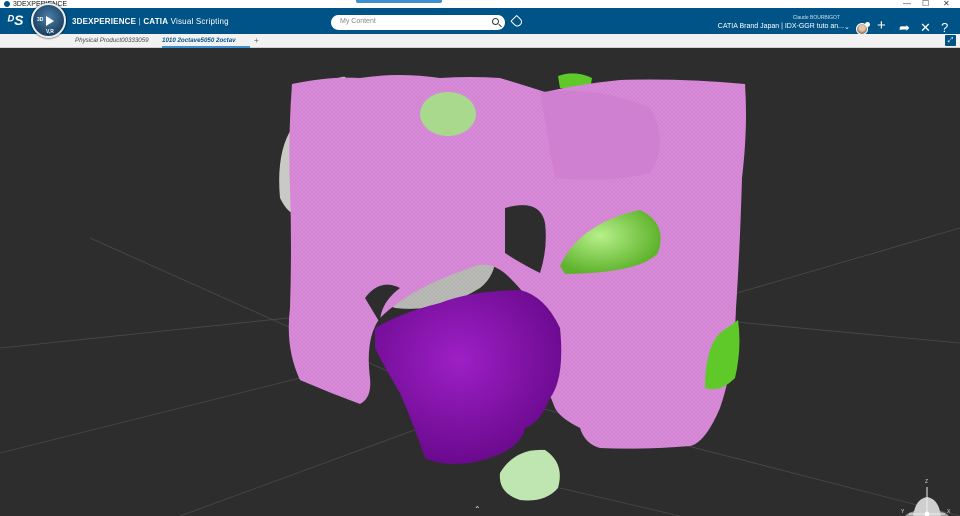 Image resolution: width=960 pixels, height=516 pixels. I want to click on close-button: ✕, so click(946, 4).